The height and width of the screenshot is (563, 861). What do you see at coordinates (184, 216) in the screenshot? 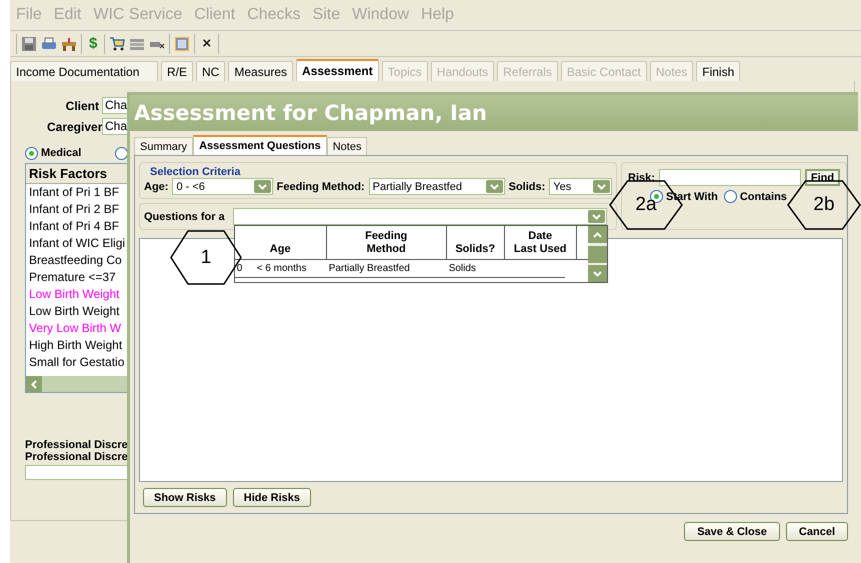
I see `field-label: Questions for a` at bounding box center [184, 216].